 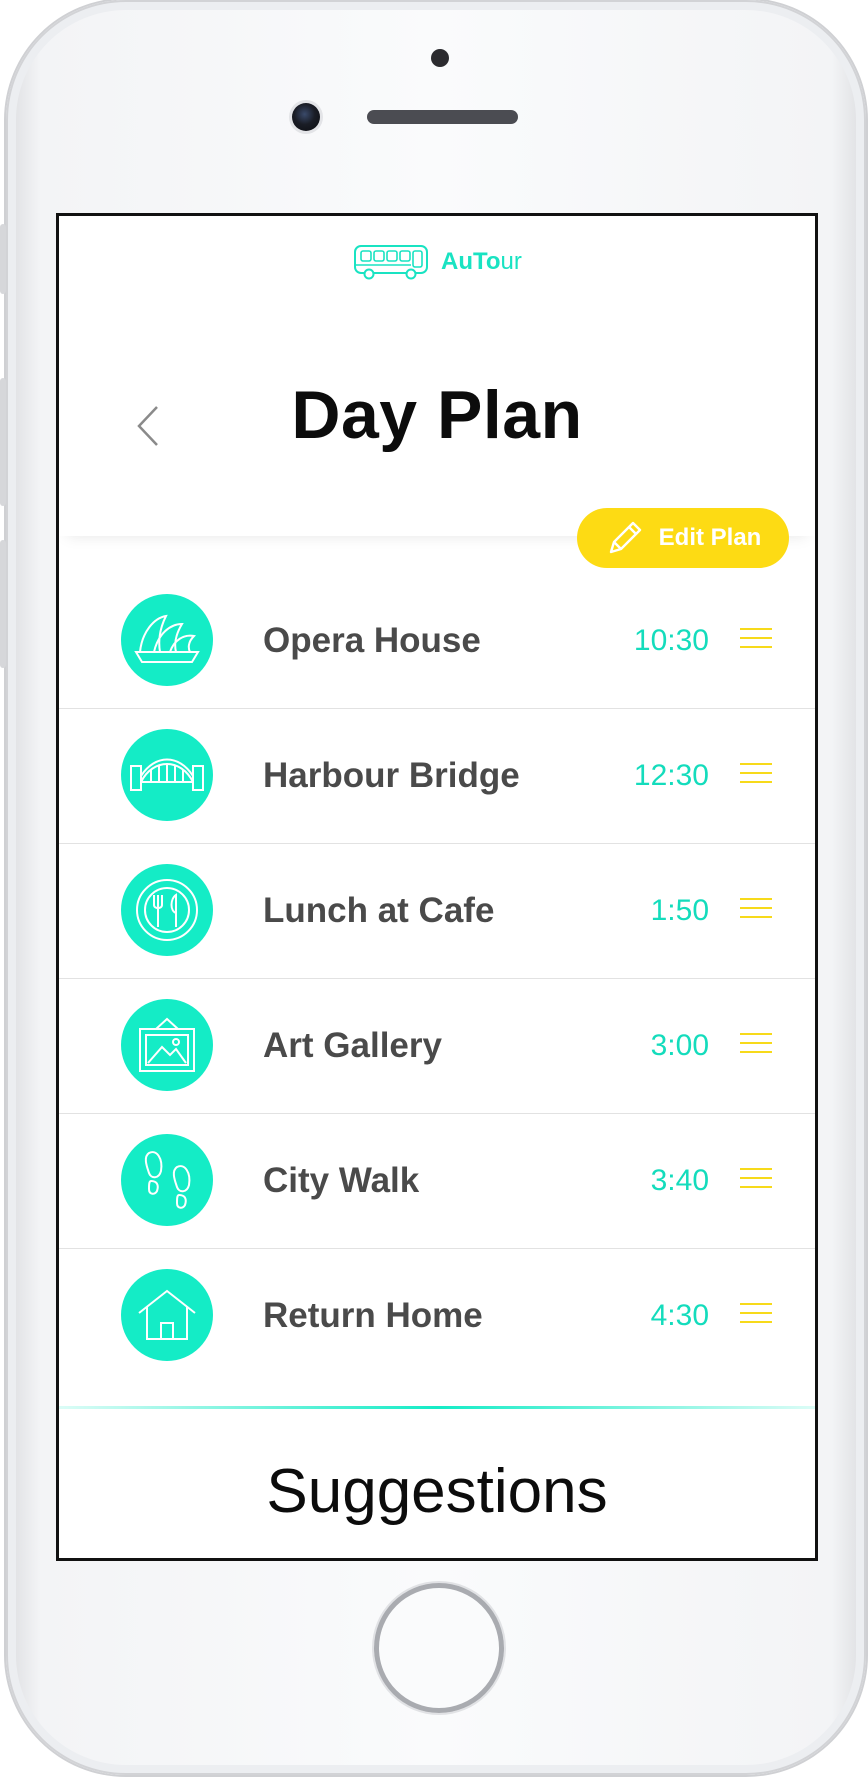 I want to click on plan-row-art-gallery: Art Gallery 3:00, so click(x=437, y=1045).